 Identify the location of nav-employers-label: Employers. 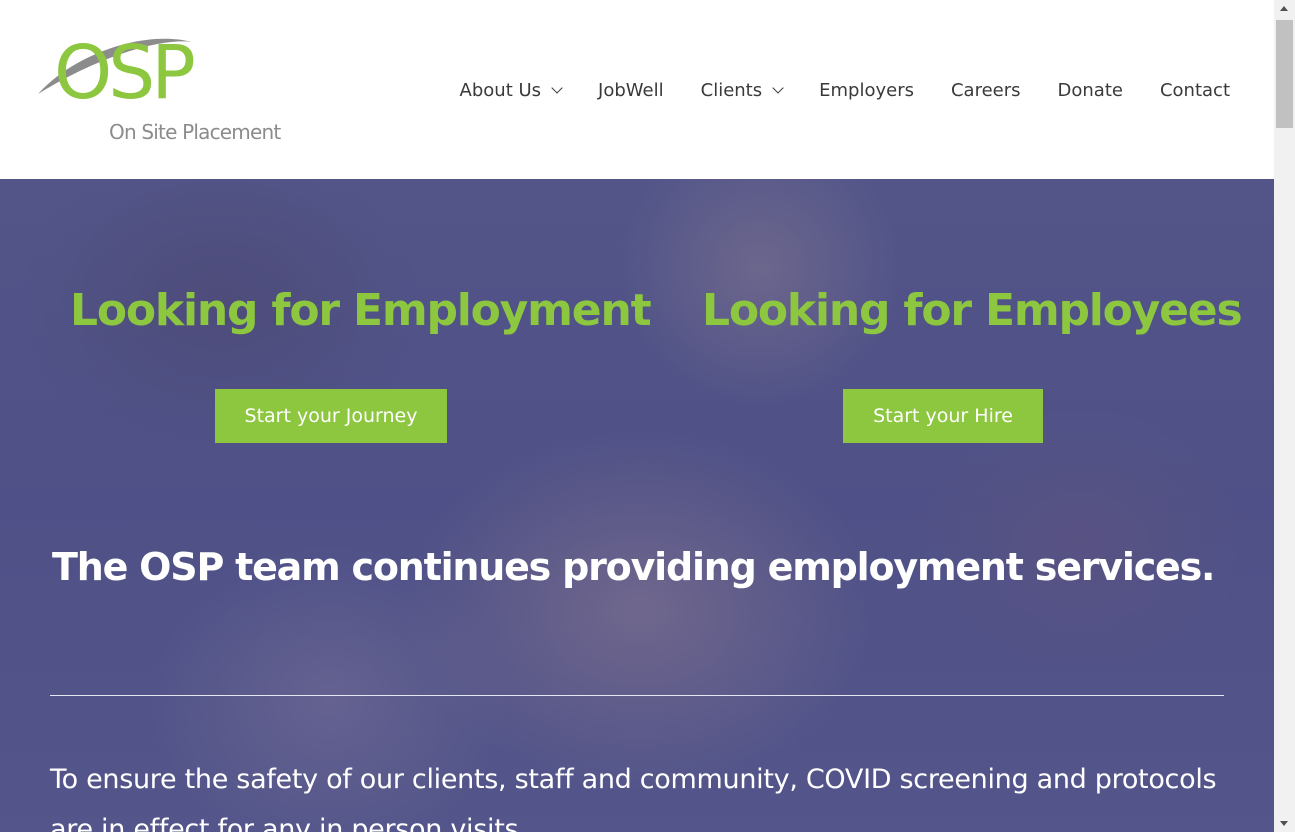
(866, 90).